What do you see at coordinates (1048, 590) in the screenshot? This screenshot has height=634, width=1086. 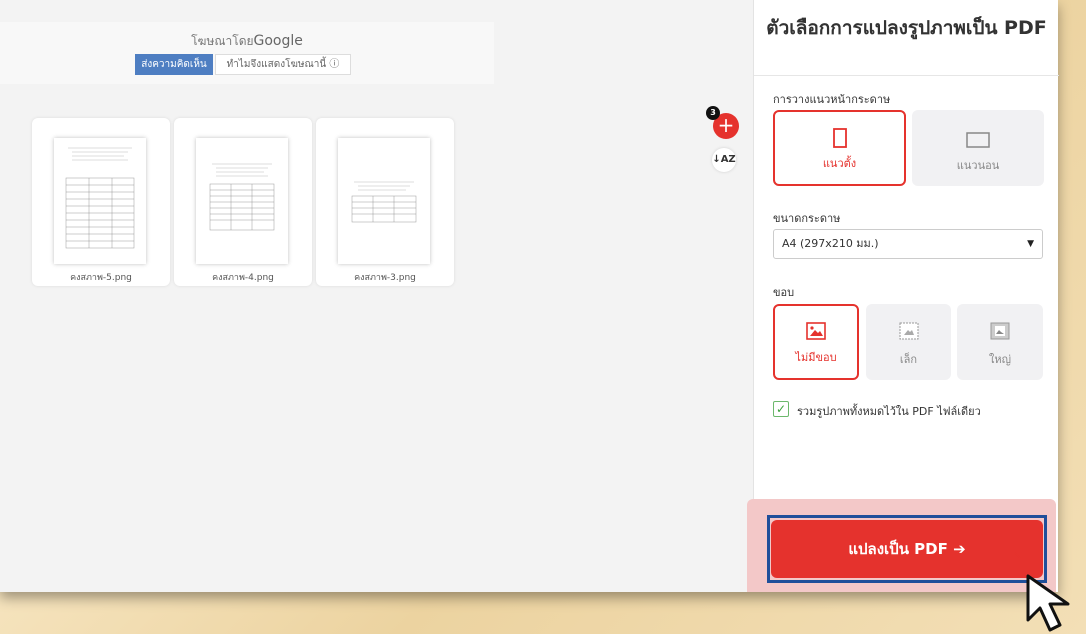 I see `mouse-cursor-icon` at bounding box center [1048, 590].